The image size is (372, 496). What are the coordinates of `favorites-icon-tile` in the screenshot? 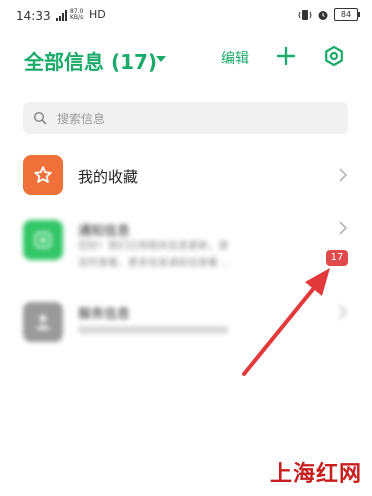 It's located at (43, 175).